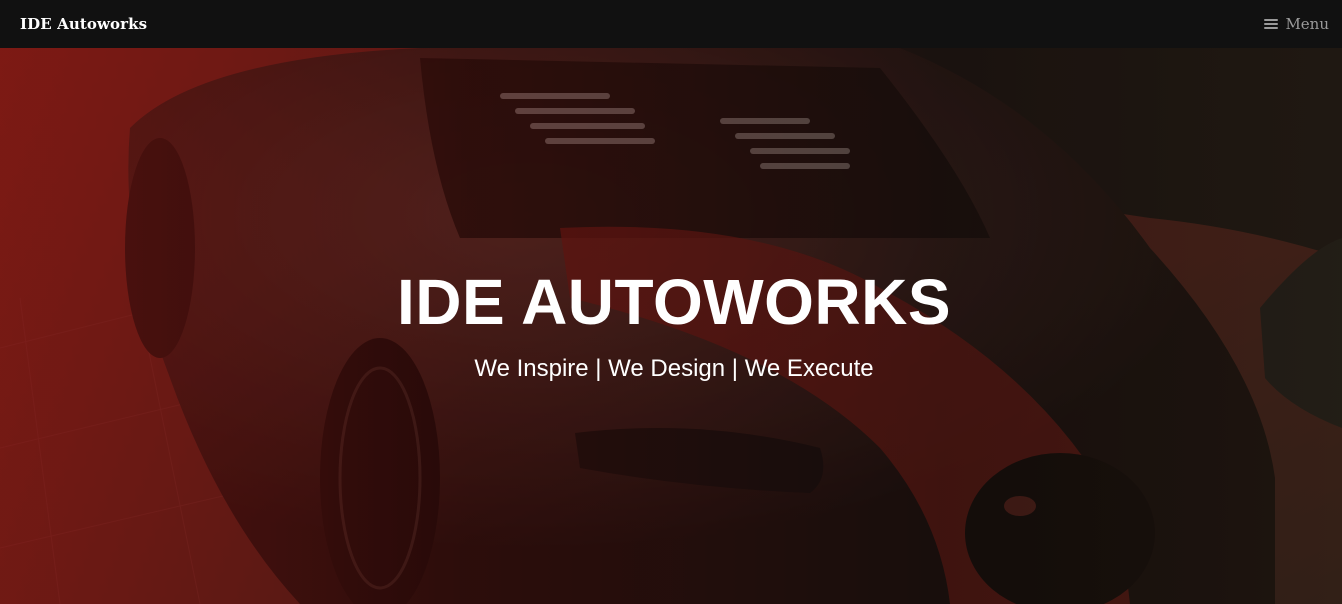 The height and width of the screenshot is (604, 1342). I want to click on menu-label: Menu, so click(1307, 24).